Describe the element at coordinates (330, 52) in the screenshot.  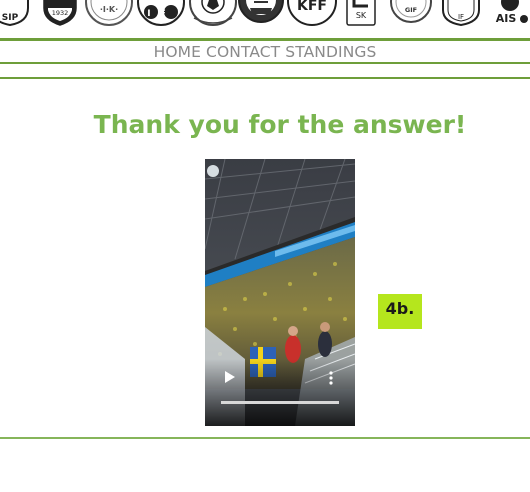
I see `nav-standings-link: STANDINGS` at that location.